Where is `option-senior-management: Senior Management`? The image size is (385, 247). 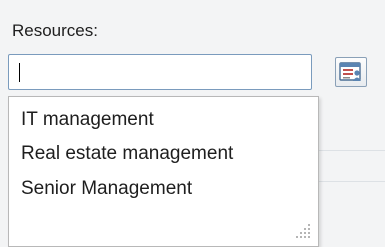
option-senior-management: Senior Management is located at coordinates (106, 189).